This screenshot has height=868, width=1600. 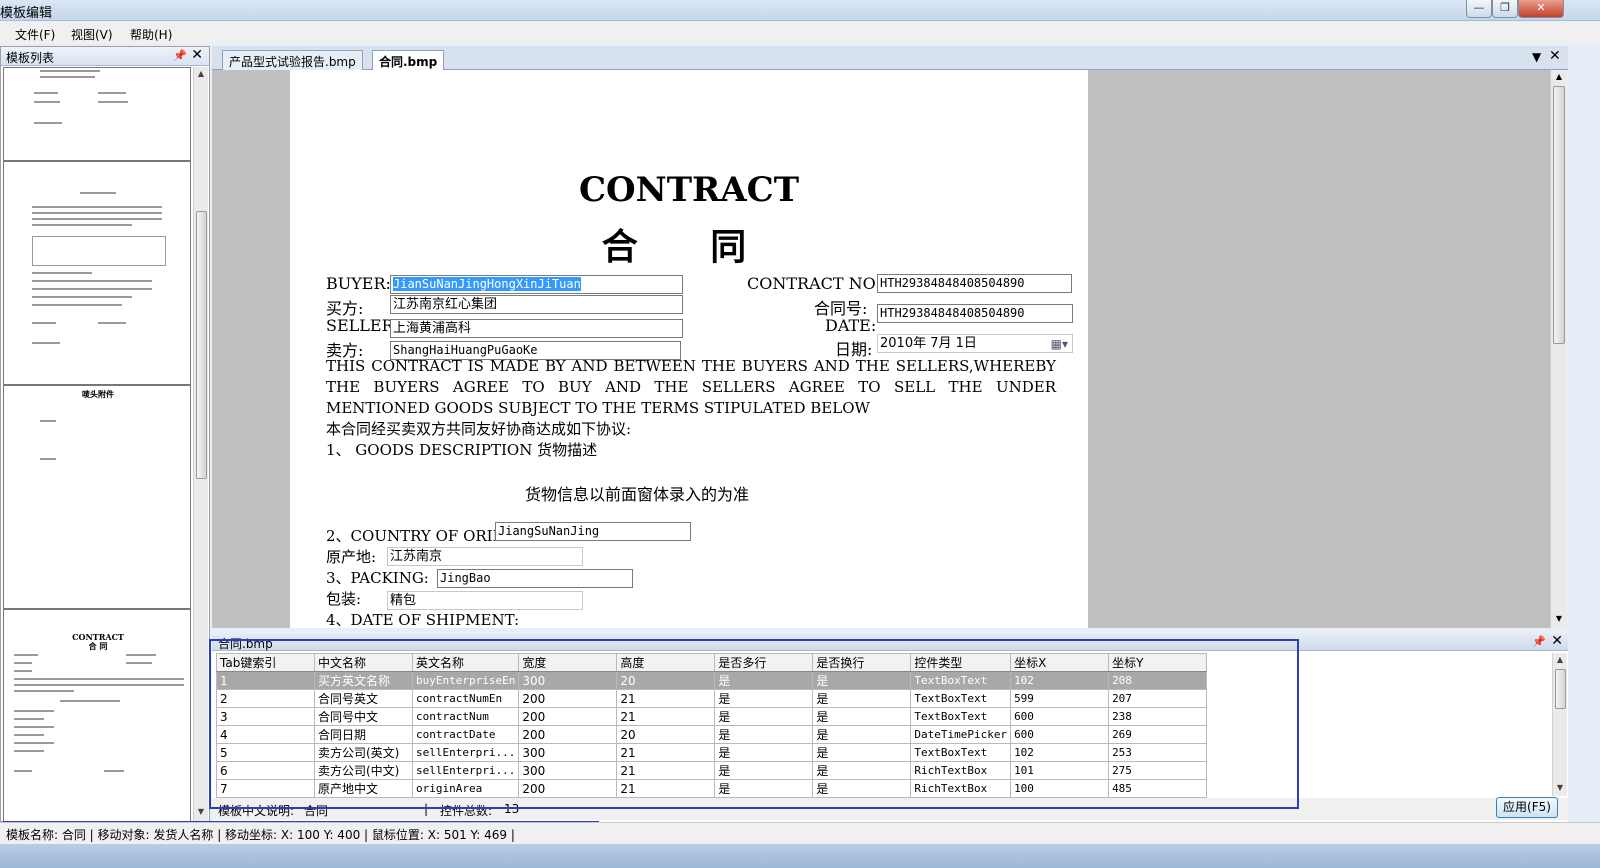 What do you see at coordinates (363, 716) in the screenshot?
I see `table-cell: 合同号中文` at bounding box center [363, 716].